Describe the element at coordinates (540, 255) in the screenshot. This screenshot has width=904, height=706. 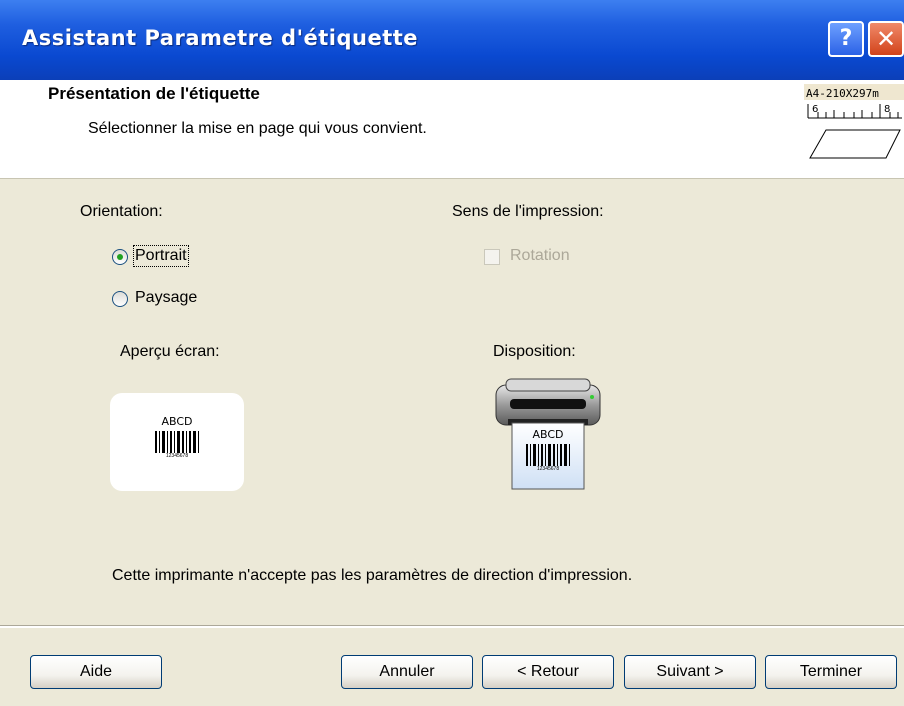
I see `rotation-checkbox-label: Rotation` at that location.